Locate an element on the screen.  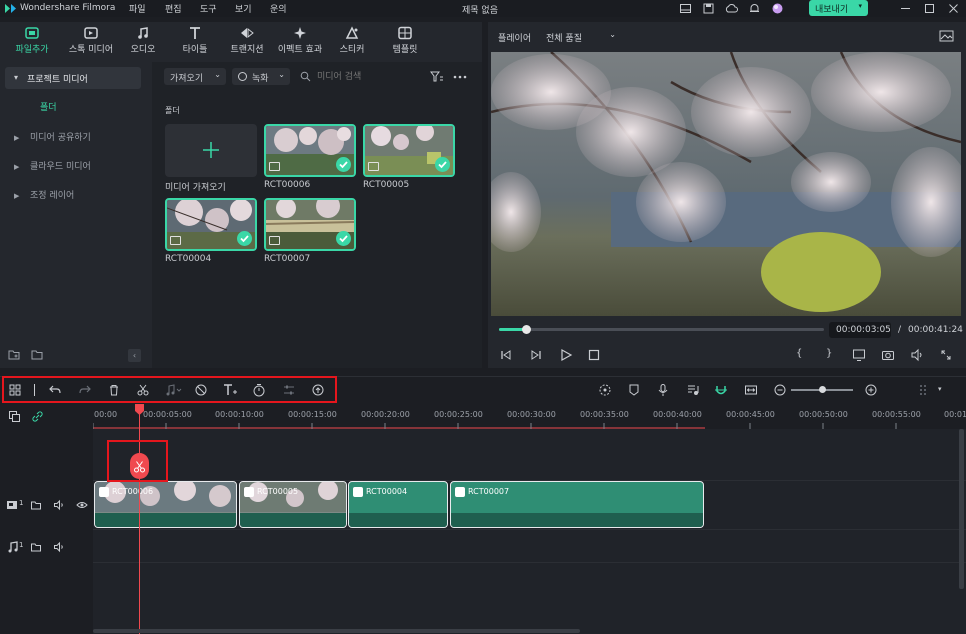
playhead-line is located at coordinates (139, 519).